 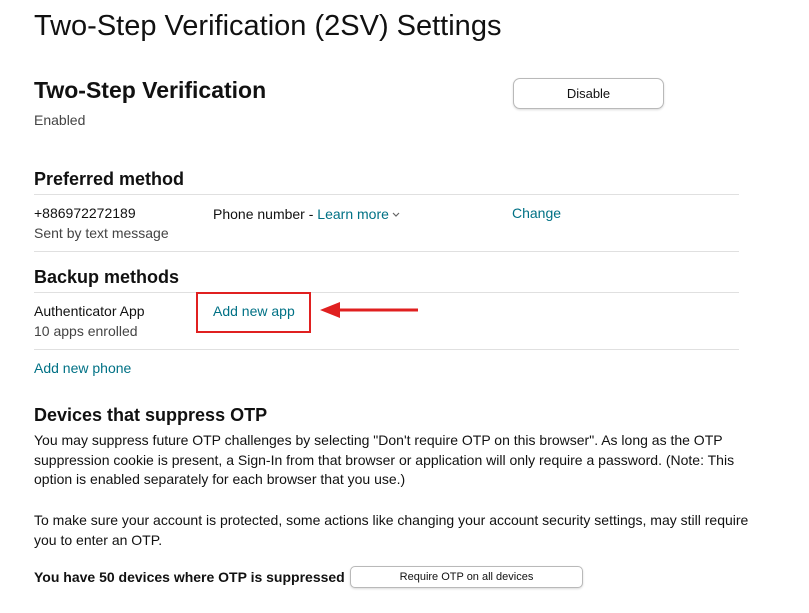 What do you see at coordinates (109, 179) in the screenshot?
I see `preferred-method-heading: Preferred method` at bounding box center [109, 179].